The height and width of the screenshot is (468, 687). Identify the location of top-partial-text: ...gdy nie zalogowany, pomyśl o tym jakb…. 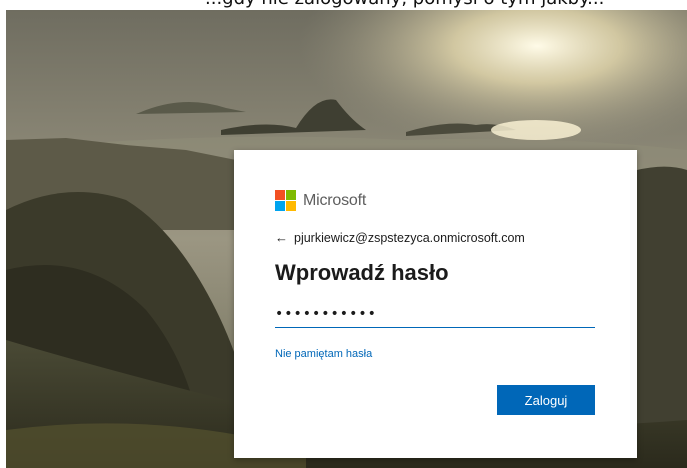
(404, 4).